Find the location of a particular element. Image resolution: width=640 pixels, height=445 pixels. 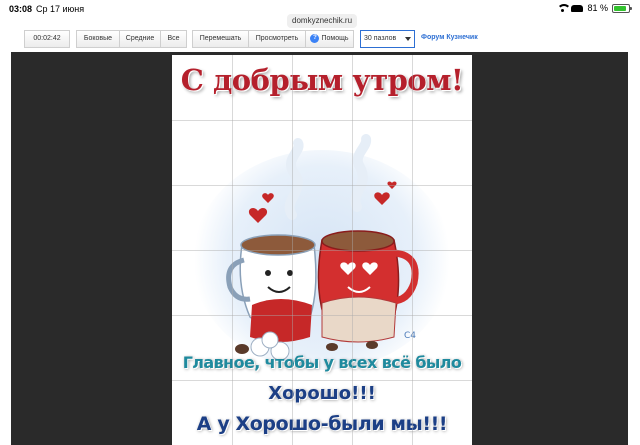

status-bar: 03:08 Ср 17 июня domkyznechik.ru 81 % is located at coordinates (320, 14).